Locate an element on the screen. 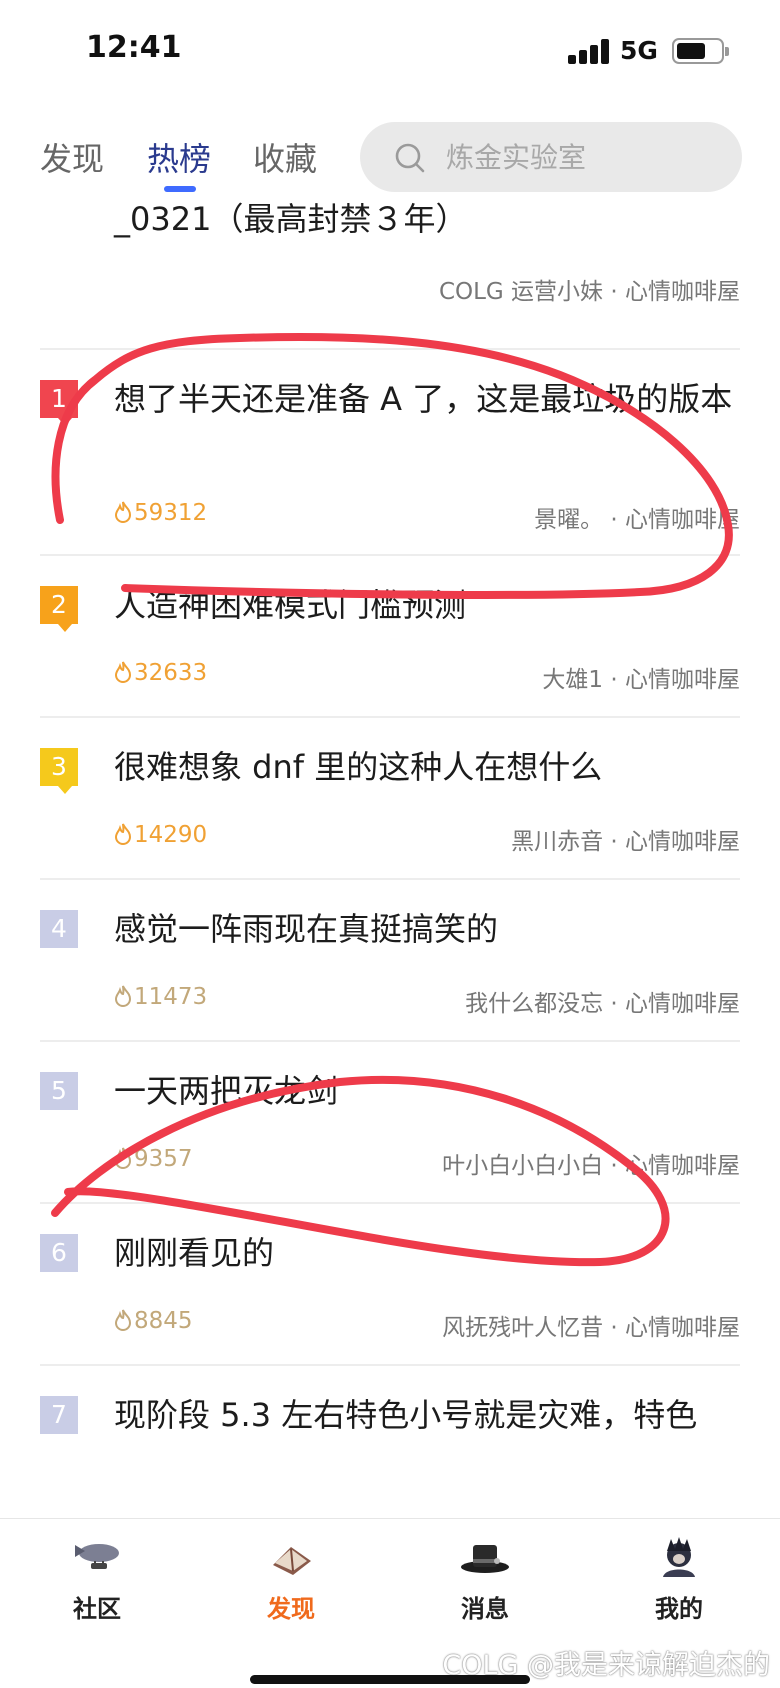 This screenshot has height=1688, width=780. bottom-navigation: 社区 发现 消息 我的 COLG @我是来谅解迫杰的 is located at coordinates (390, 1603).